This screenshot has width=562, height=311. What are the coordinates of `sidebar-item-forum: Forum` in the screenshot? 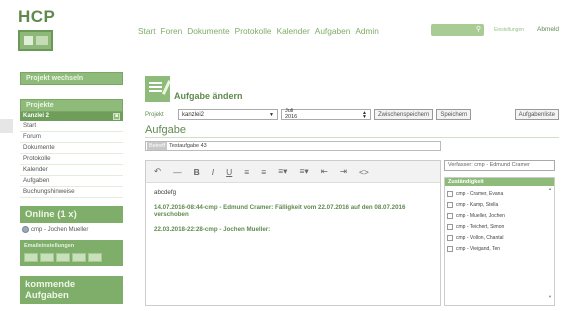 It's located at (71, 137).